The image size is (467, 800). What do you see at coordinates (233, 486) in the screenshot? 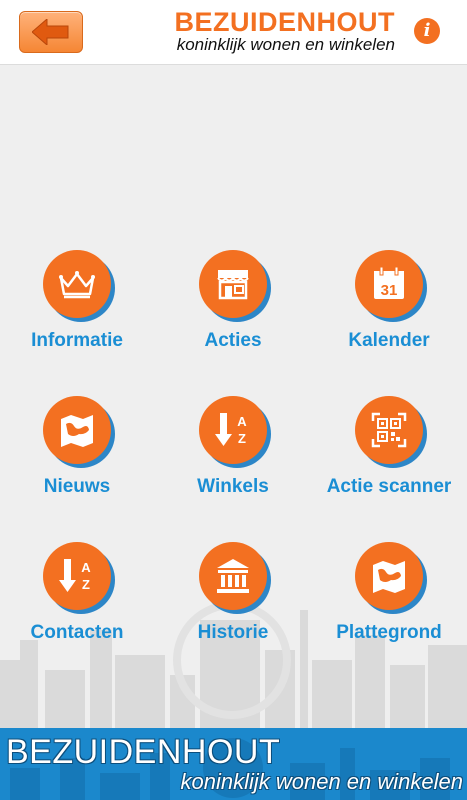
I see `menu-label: Winkels` at bounding box center [233, 486].